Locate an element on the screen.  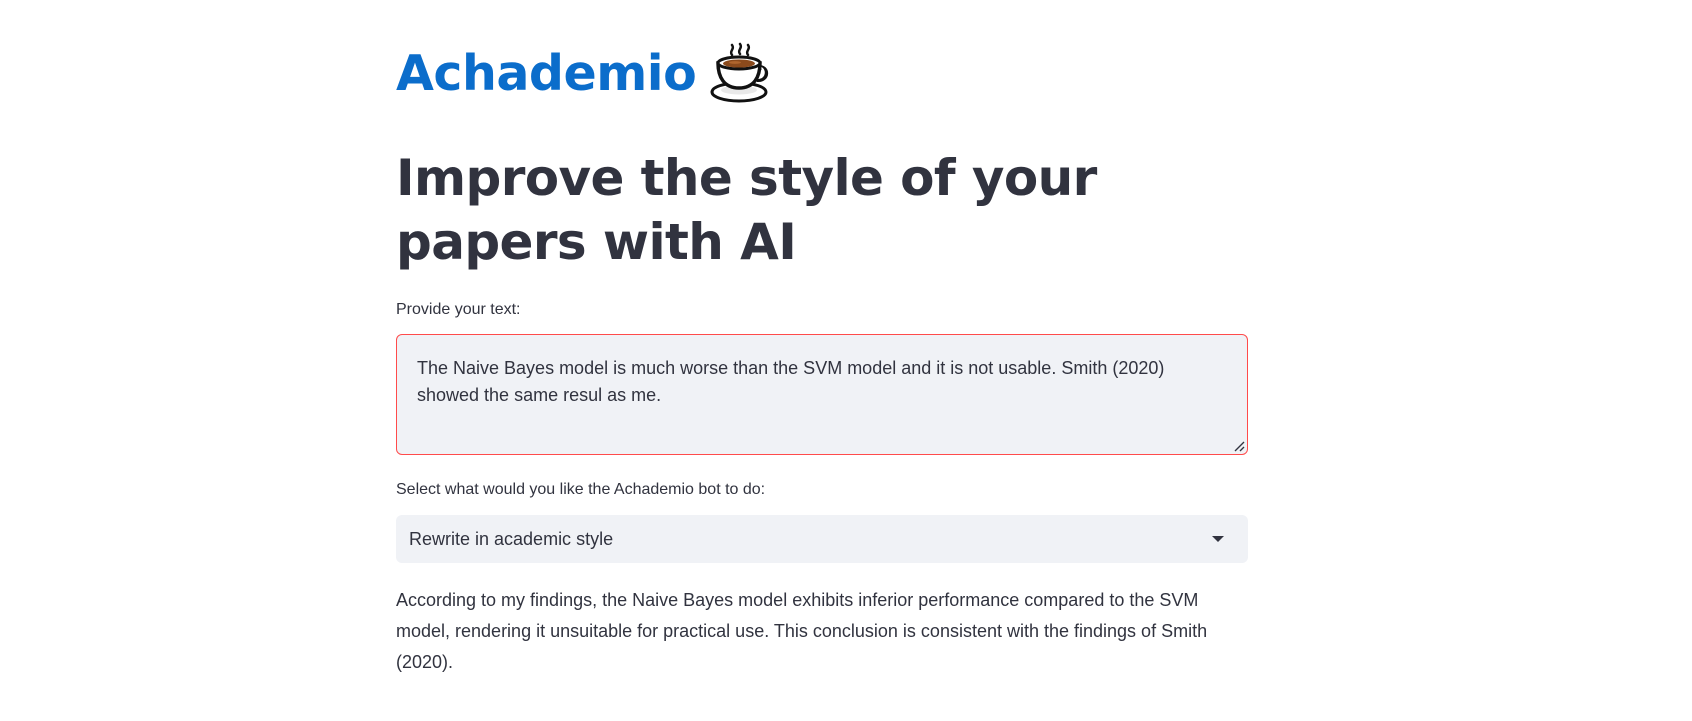
coffee-cup-icon is located at coordinates (739, 72).